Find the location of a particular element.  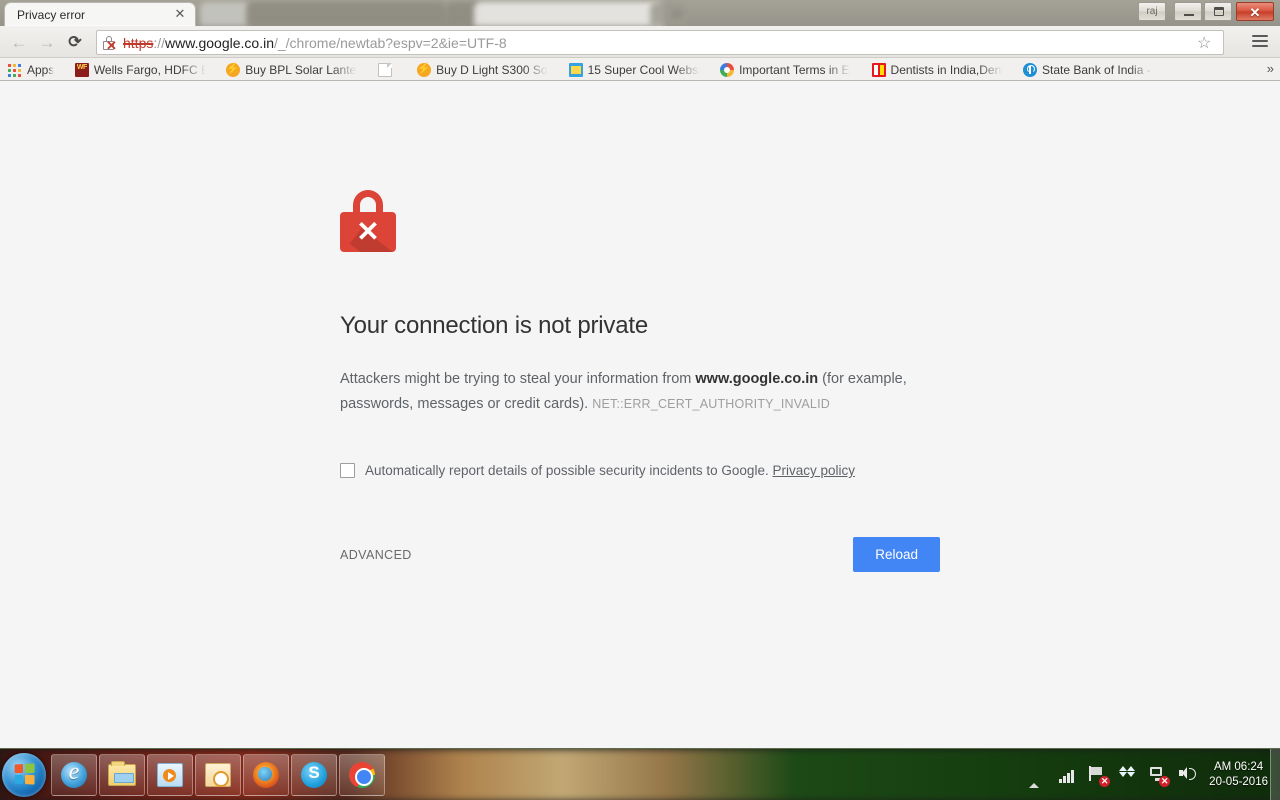

start-button is located at coordinates (24, 775).